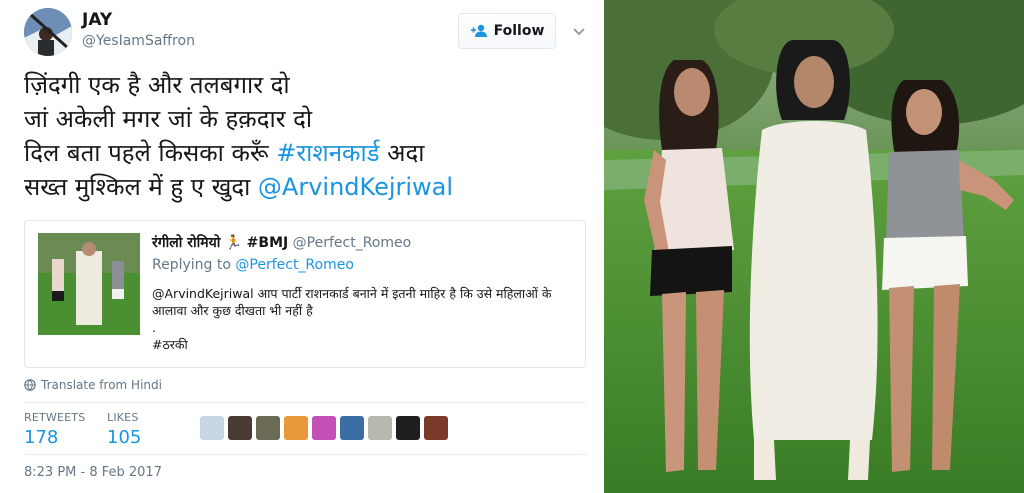  What do you see at coordinates (579, 31) in the screenshot?
I see `chevron-down-icon` at bounding box center [579, 31].